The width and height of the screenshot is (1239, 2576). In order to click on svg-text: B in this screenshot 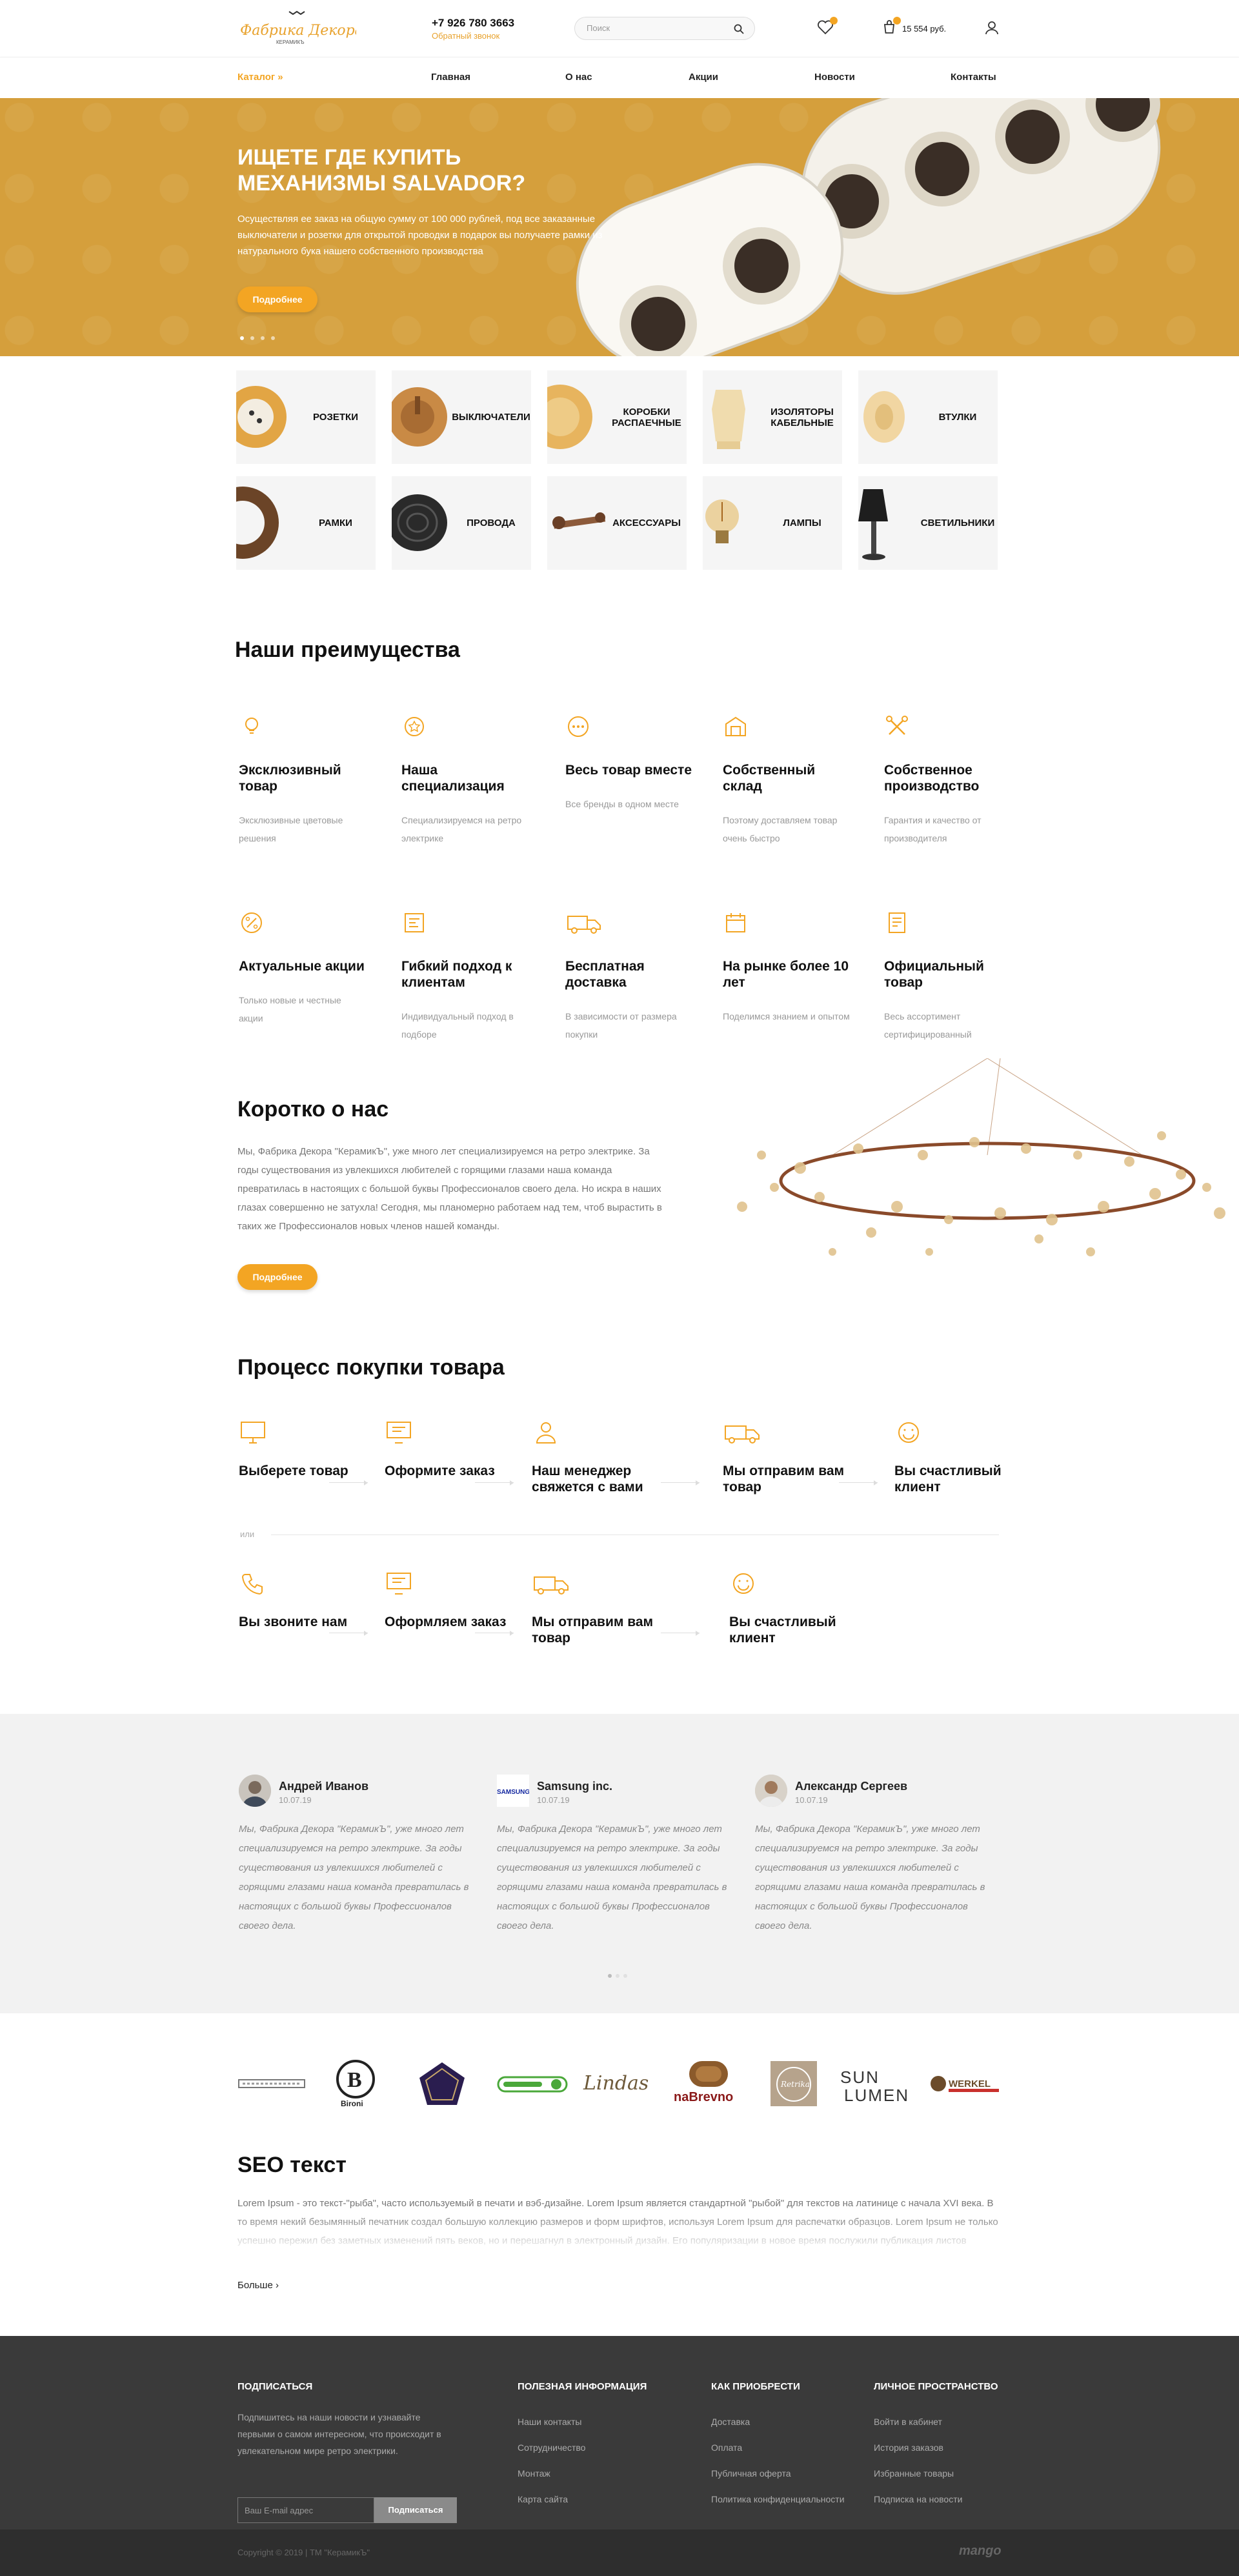, I will do `click(354, 2080)`.